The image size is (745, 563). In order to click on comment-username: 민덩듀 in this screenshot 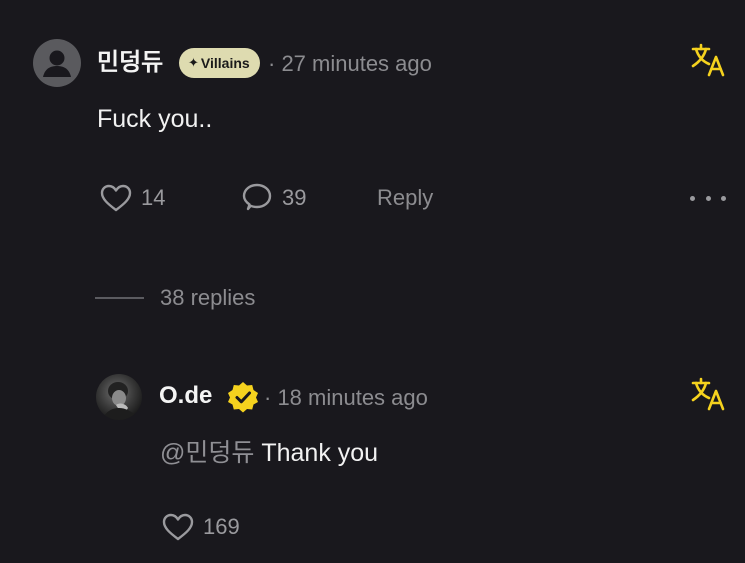, I will do `click(130, 63)`.